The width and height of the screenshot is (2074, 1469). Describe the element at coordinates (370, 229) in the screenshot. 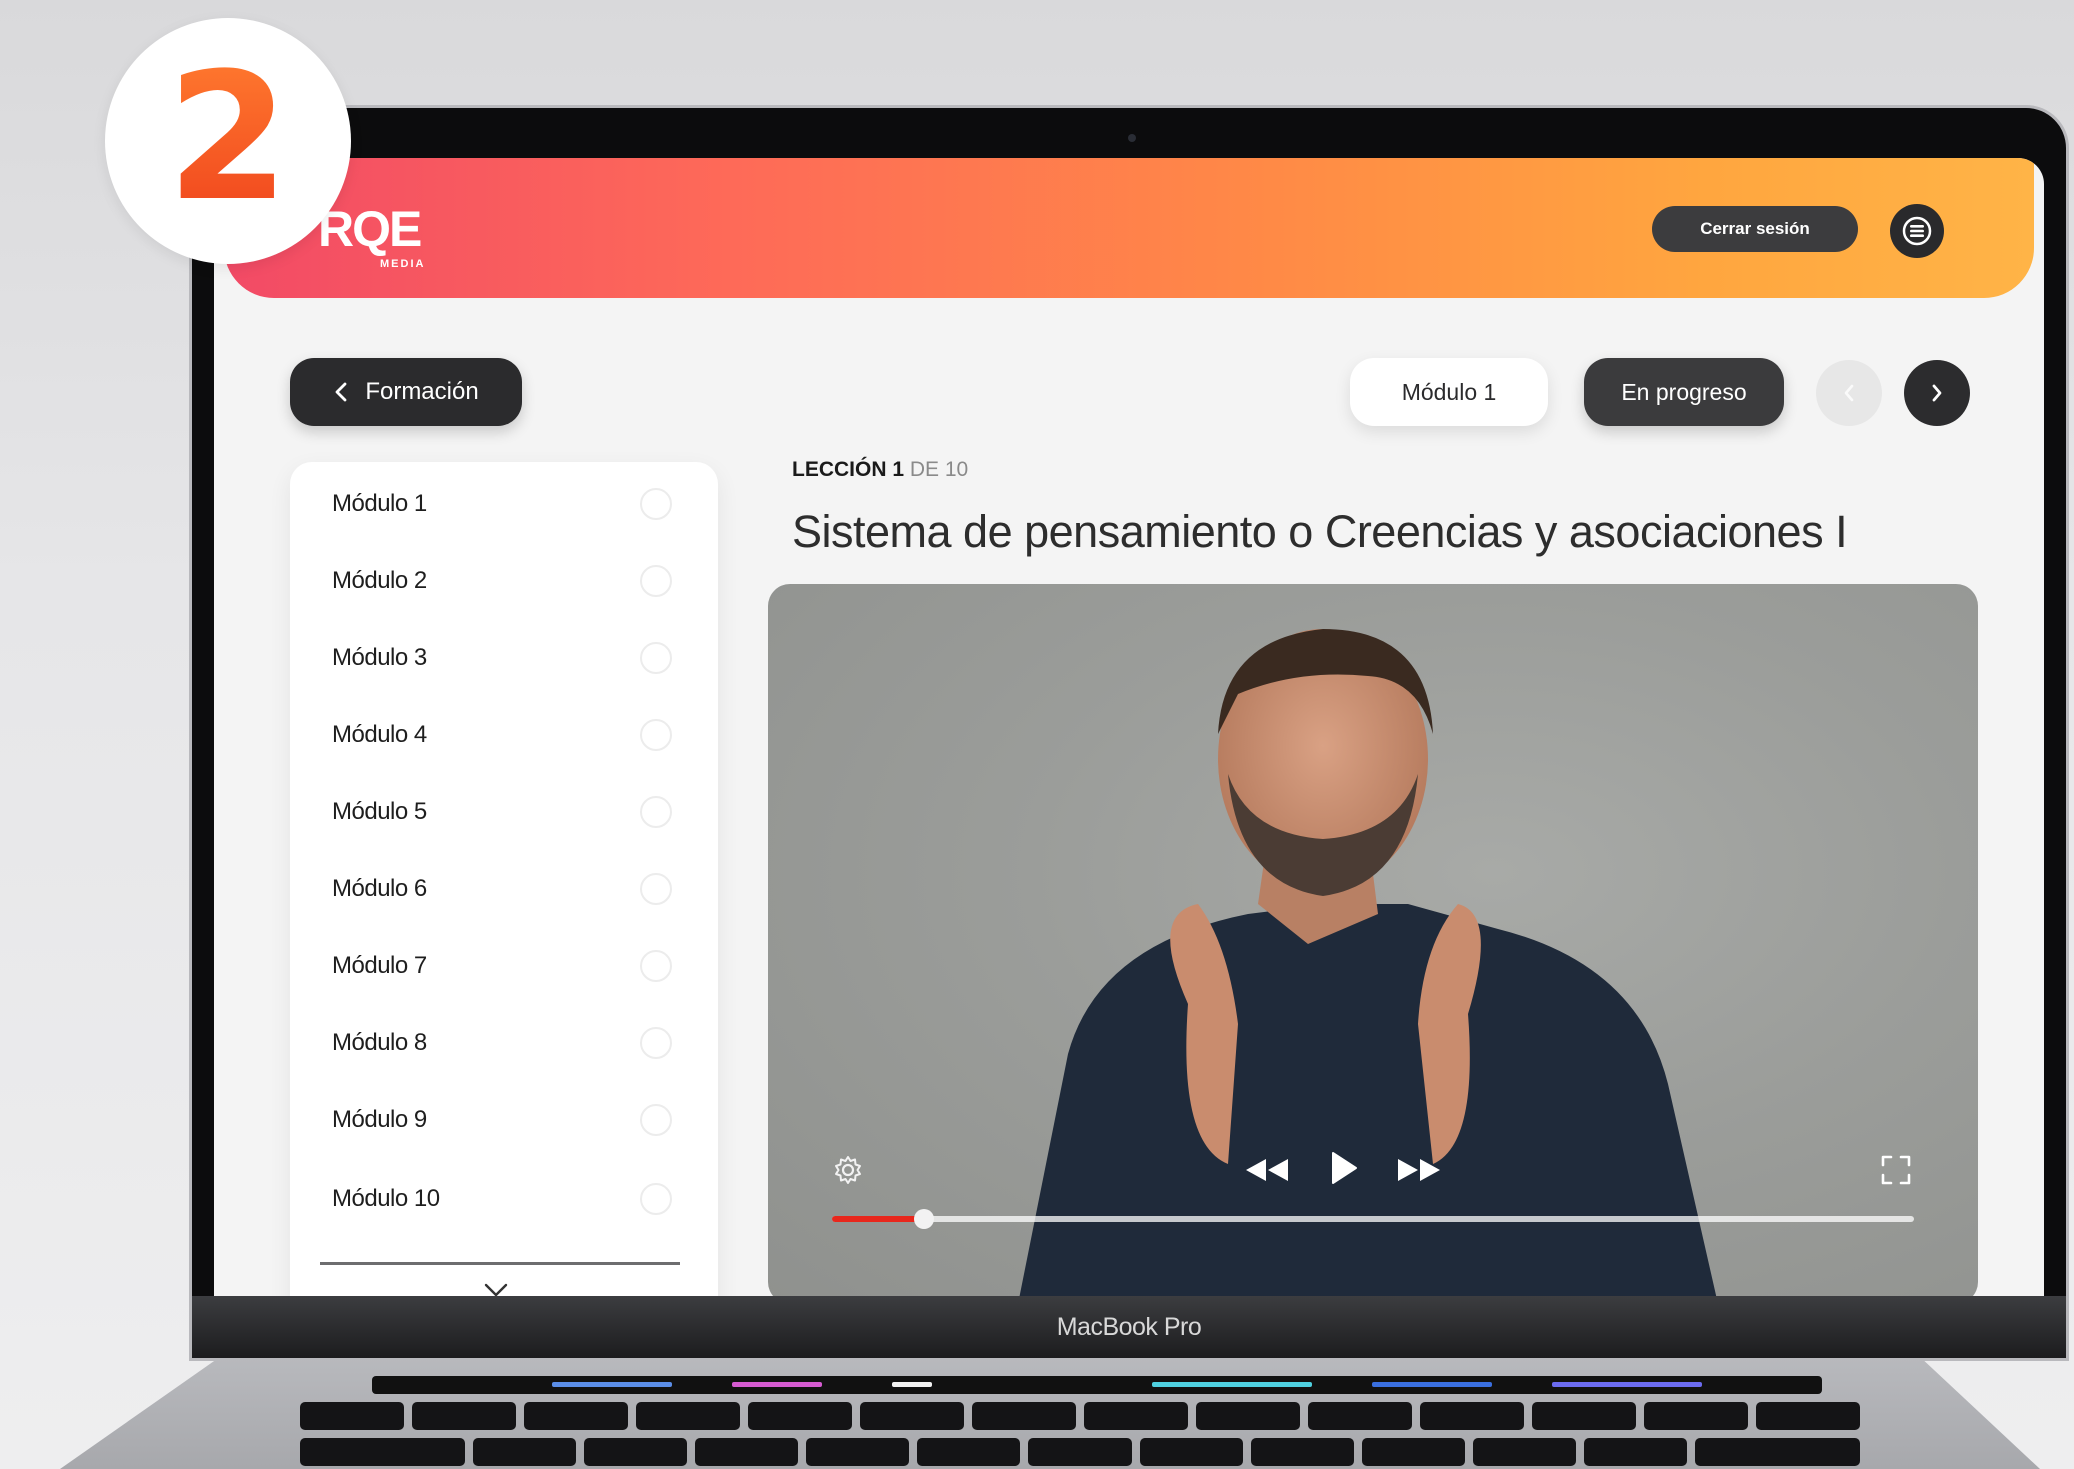

I see `logo: RQE` at that location.